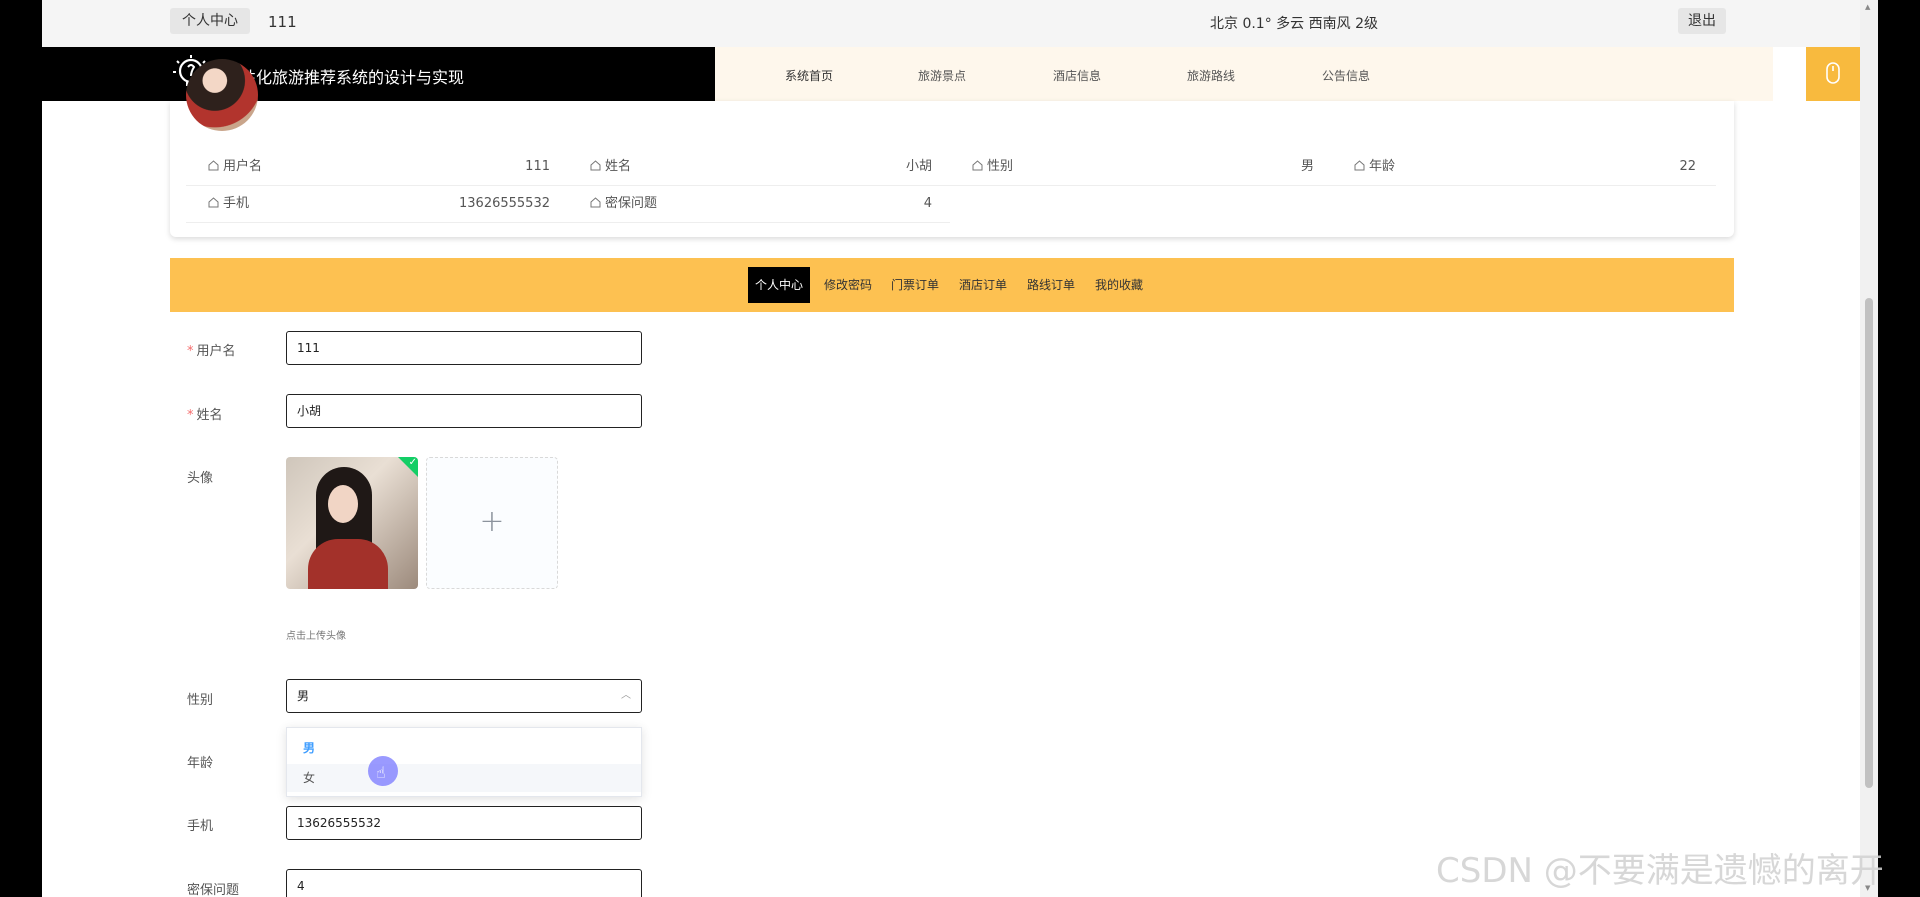  Describe the element at coordinates (918, 166) in the screenshot. I see `info-value-name: 小胡` at that location.